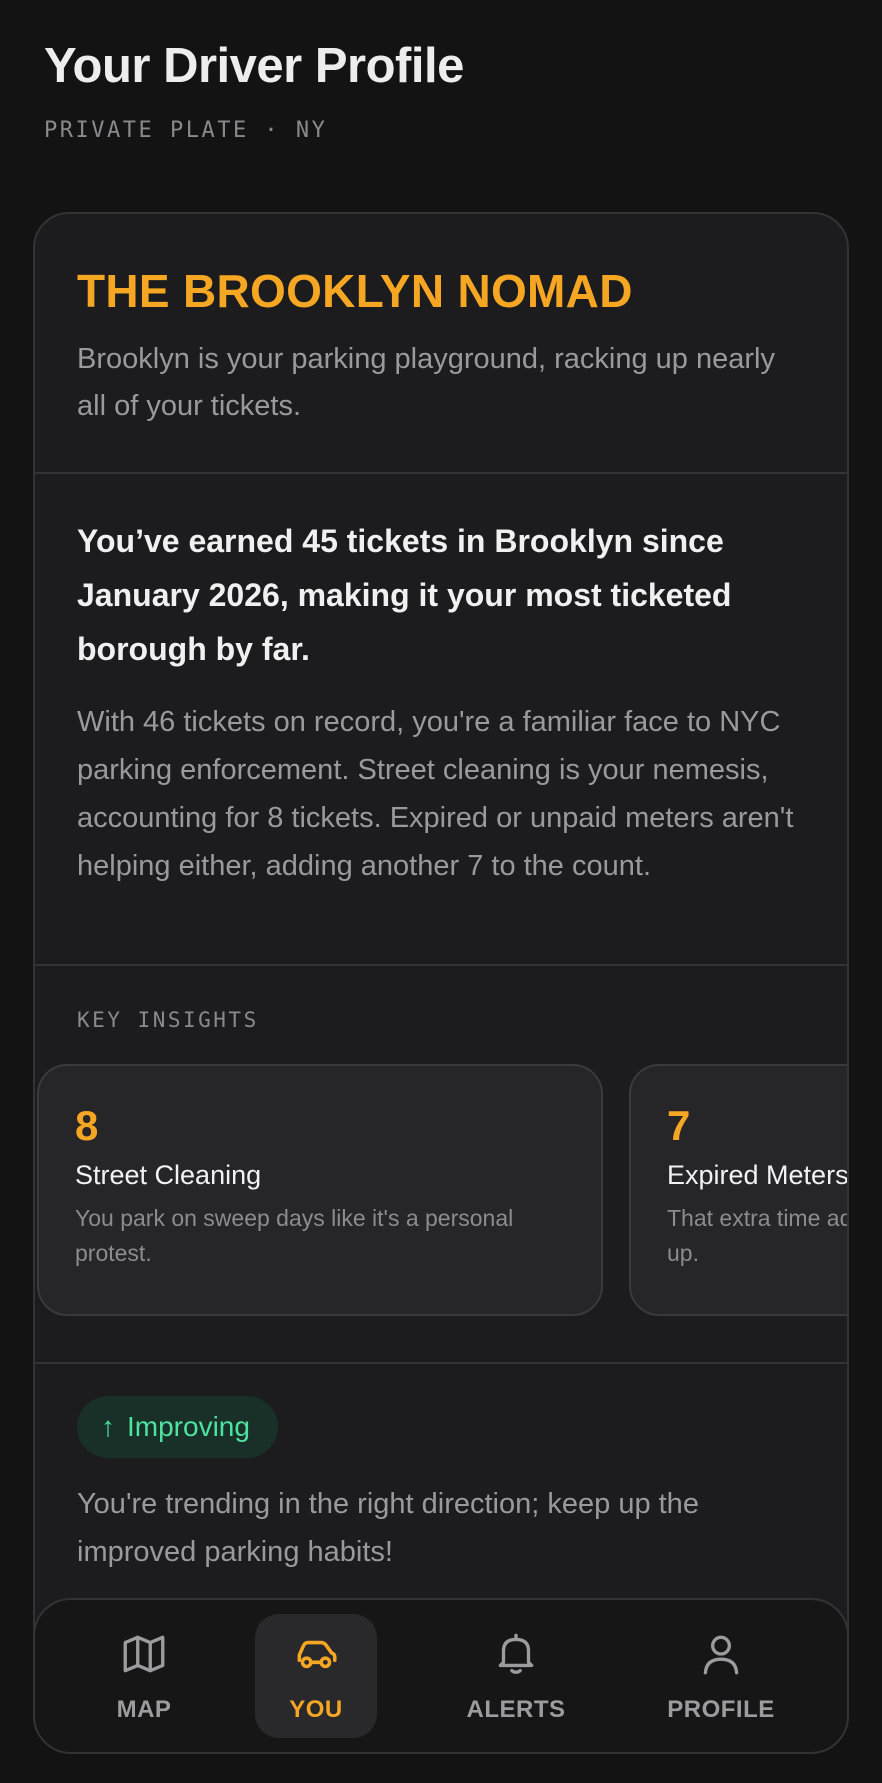 The width and height of the screenshot is (882, 1783). I want to click on plate-subtitle: PRIVATE PLATE · NY, so click(186, 130).